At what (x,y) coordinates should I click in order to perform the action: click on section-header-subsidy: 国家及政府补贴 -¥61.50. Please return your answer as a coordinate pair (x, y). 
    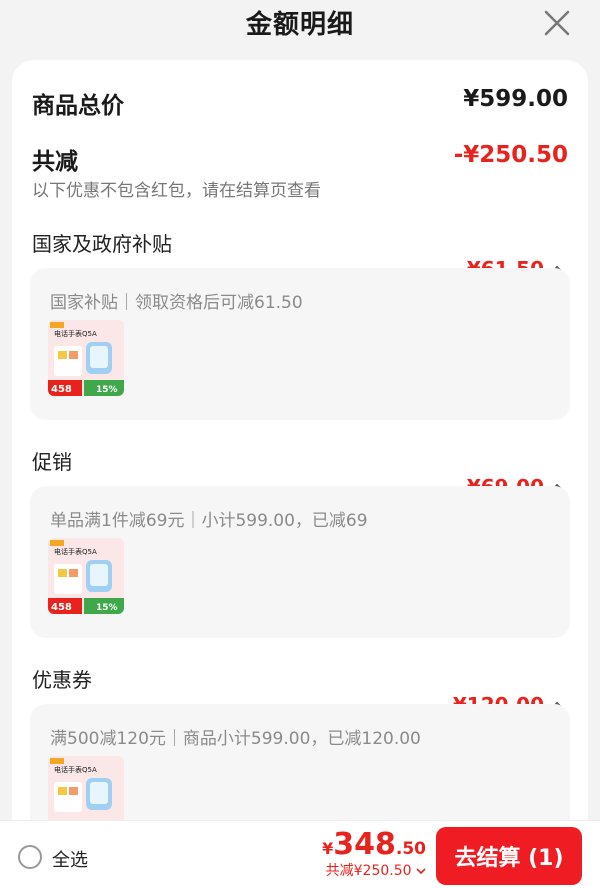
    Looking at the image, I should click on (300, 254).